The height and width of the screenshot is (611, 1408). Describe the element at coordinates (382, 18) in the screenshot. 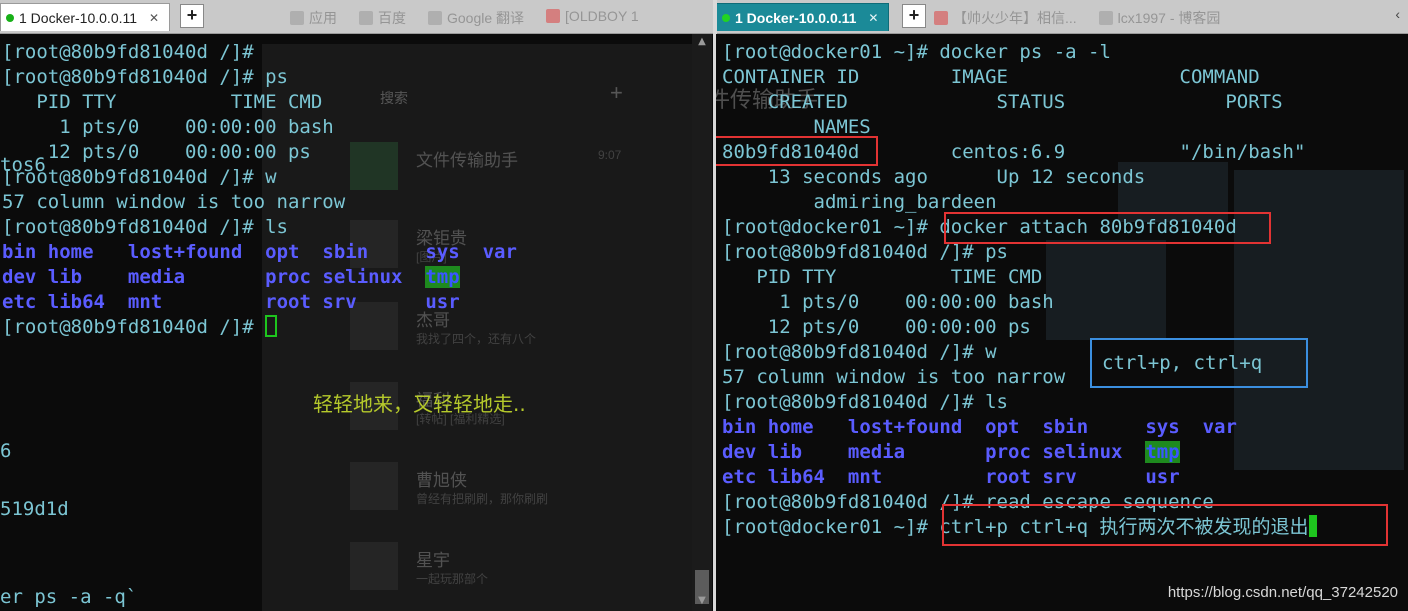

I see `bookmark-baidu: 百度` at that location.